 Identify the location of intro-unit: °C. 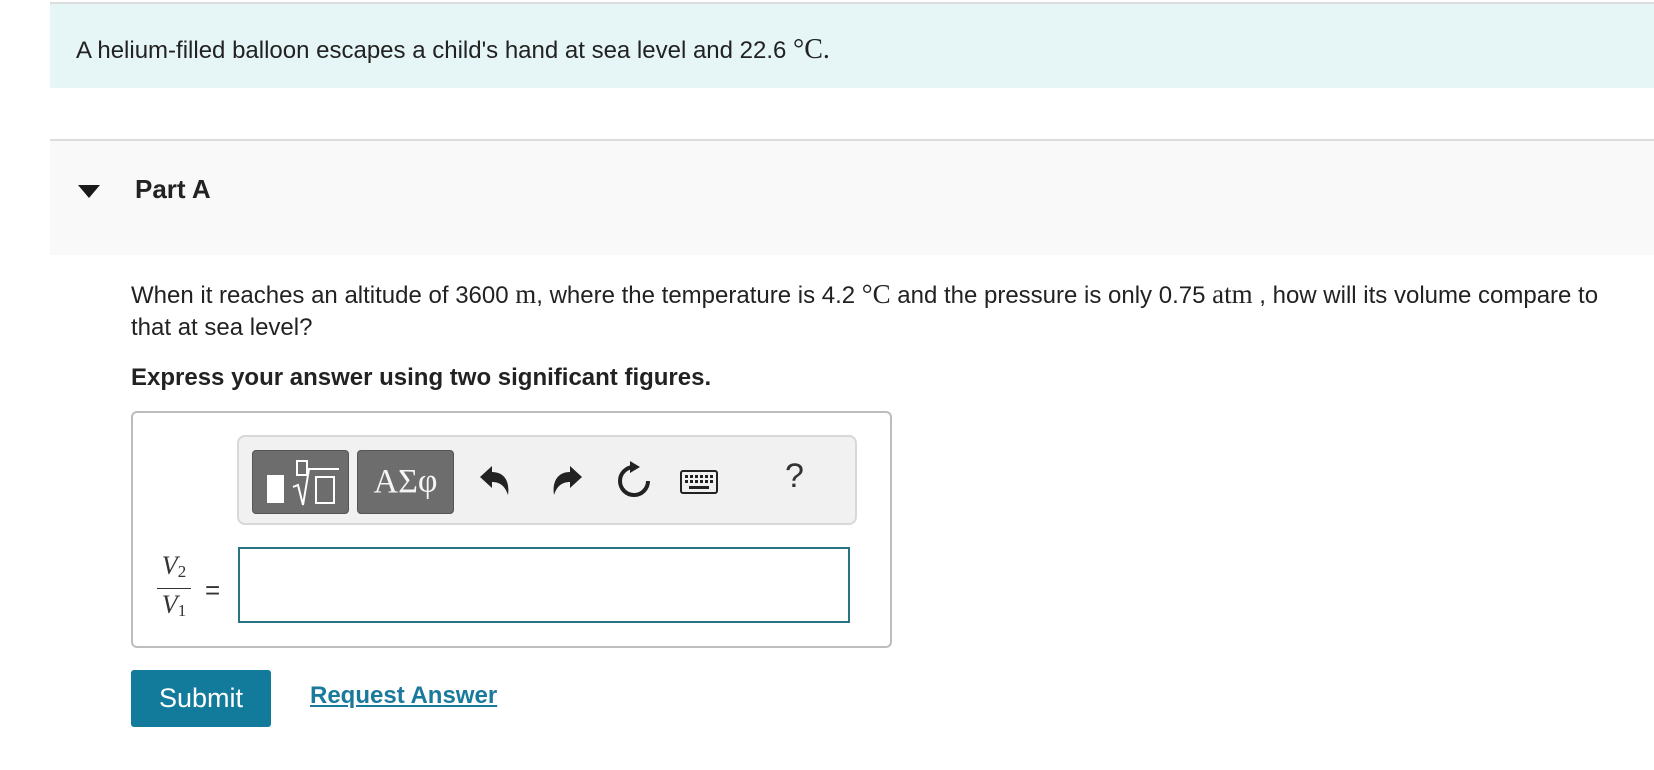
(808, 49).